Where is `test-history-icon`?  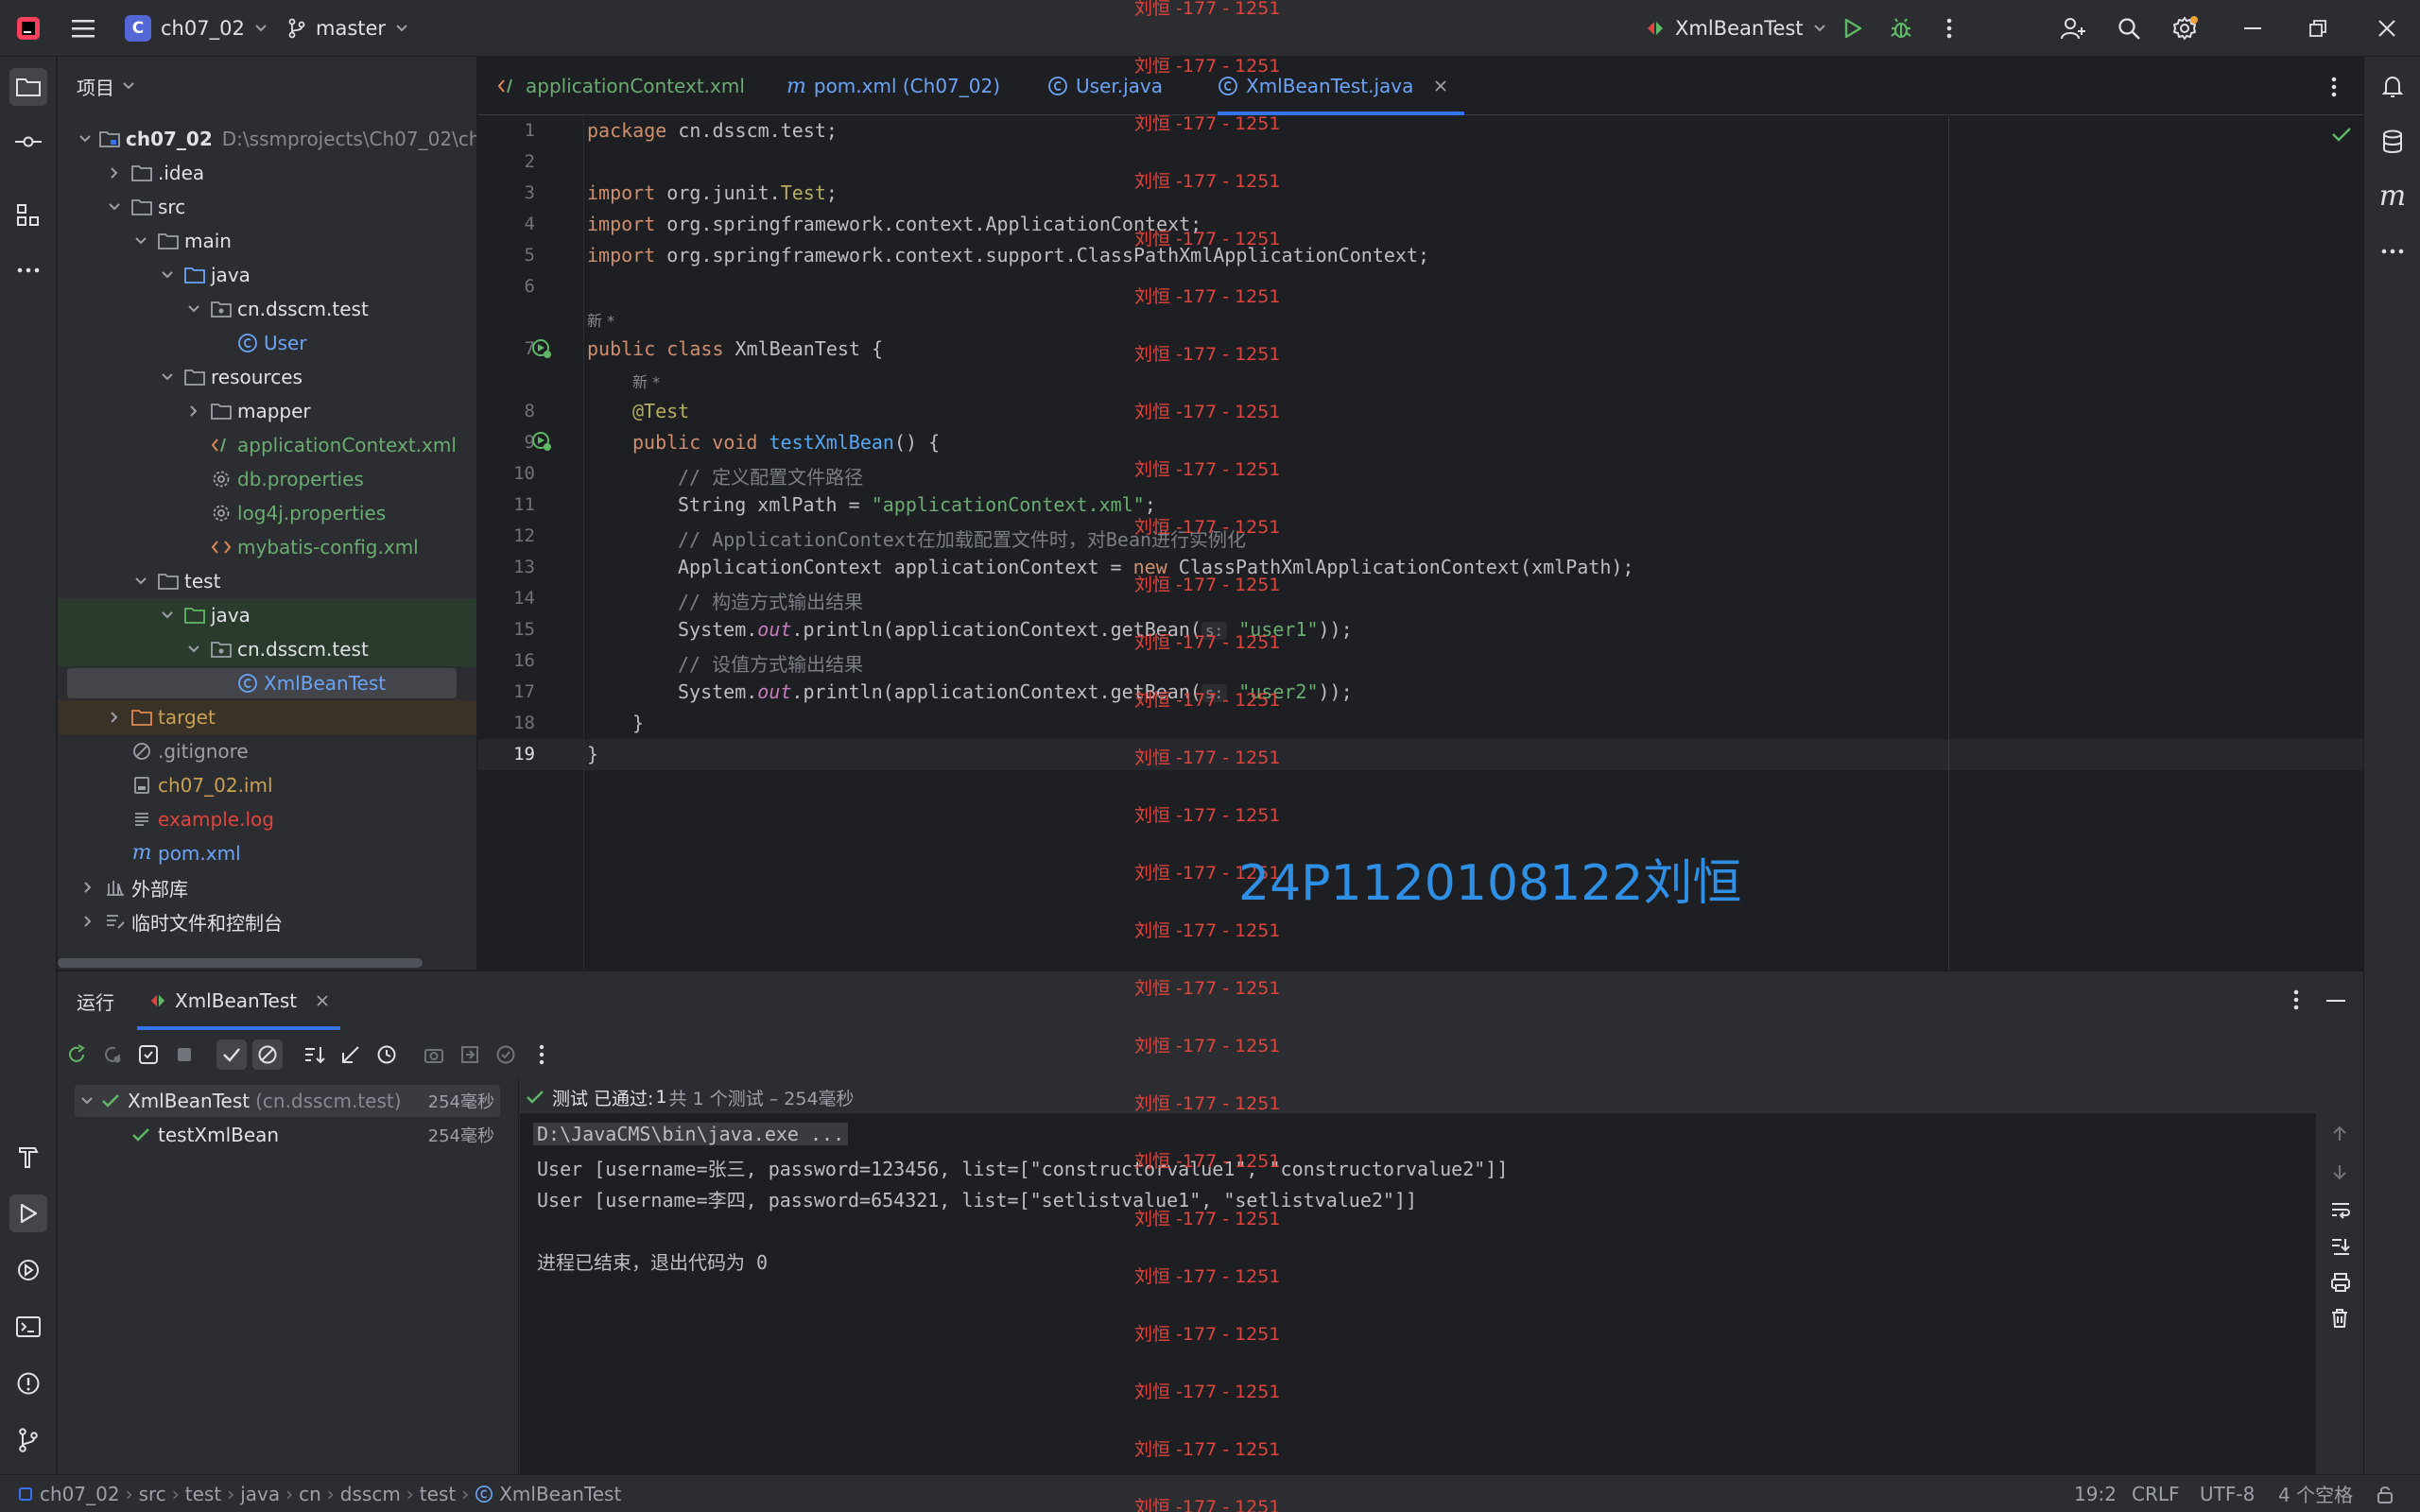 test-history-icon is located at coordinates (387, 1055).